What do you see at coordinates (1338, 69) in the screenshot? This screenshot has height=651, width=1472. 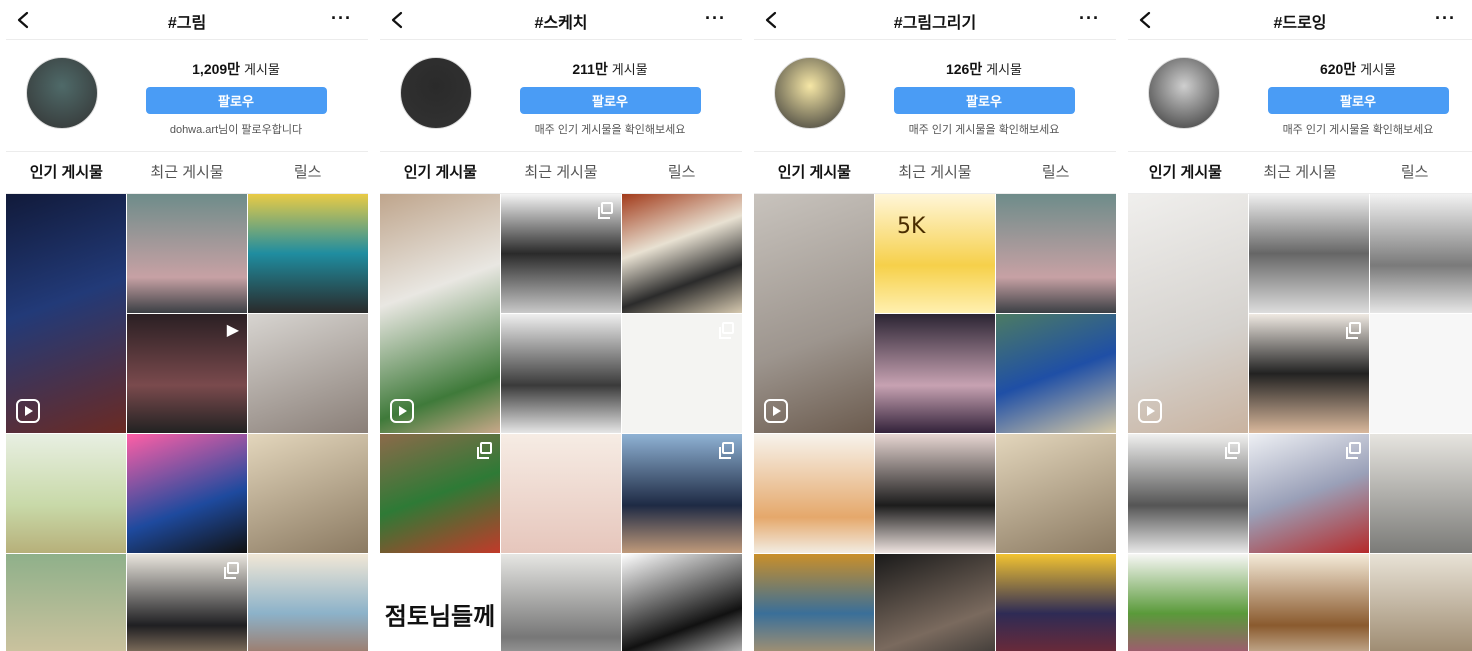 I see `post-count-value: 620만` at bounding box center [1338, 69].